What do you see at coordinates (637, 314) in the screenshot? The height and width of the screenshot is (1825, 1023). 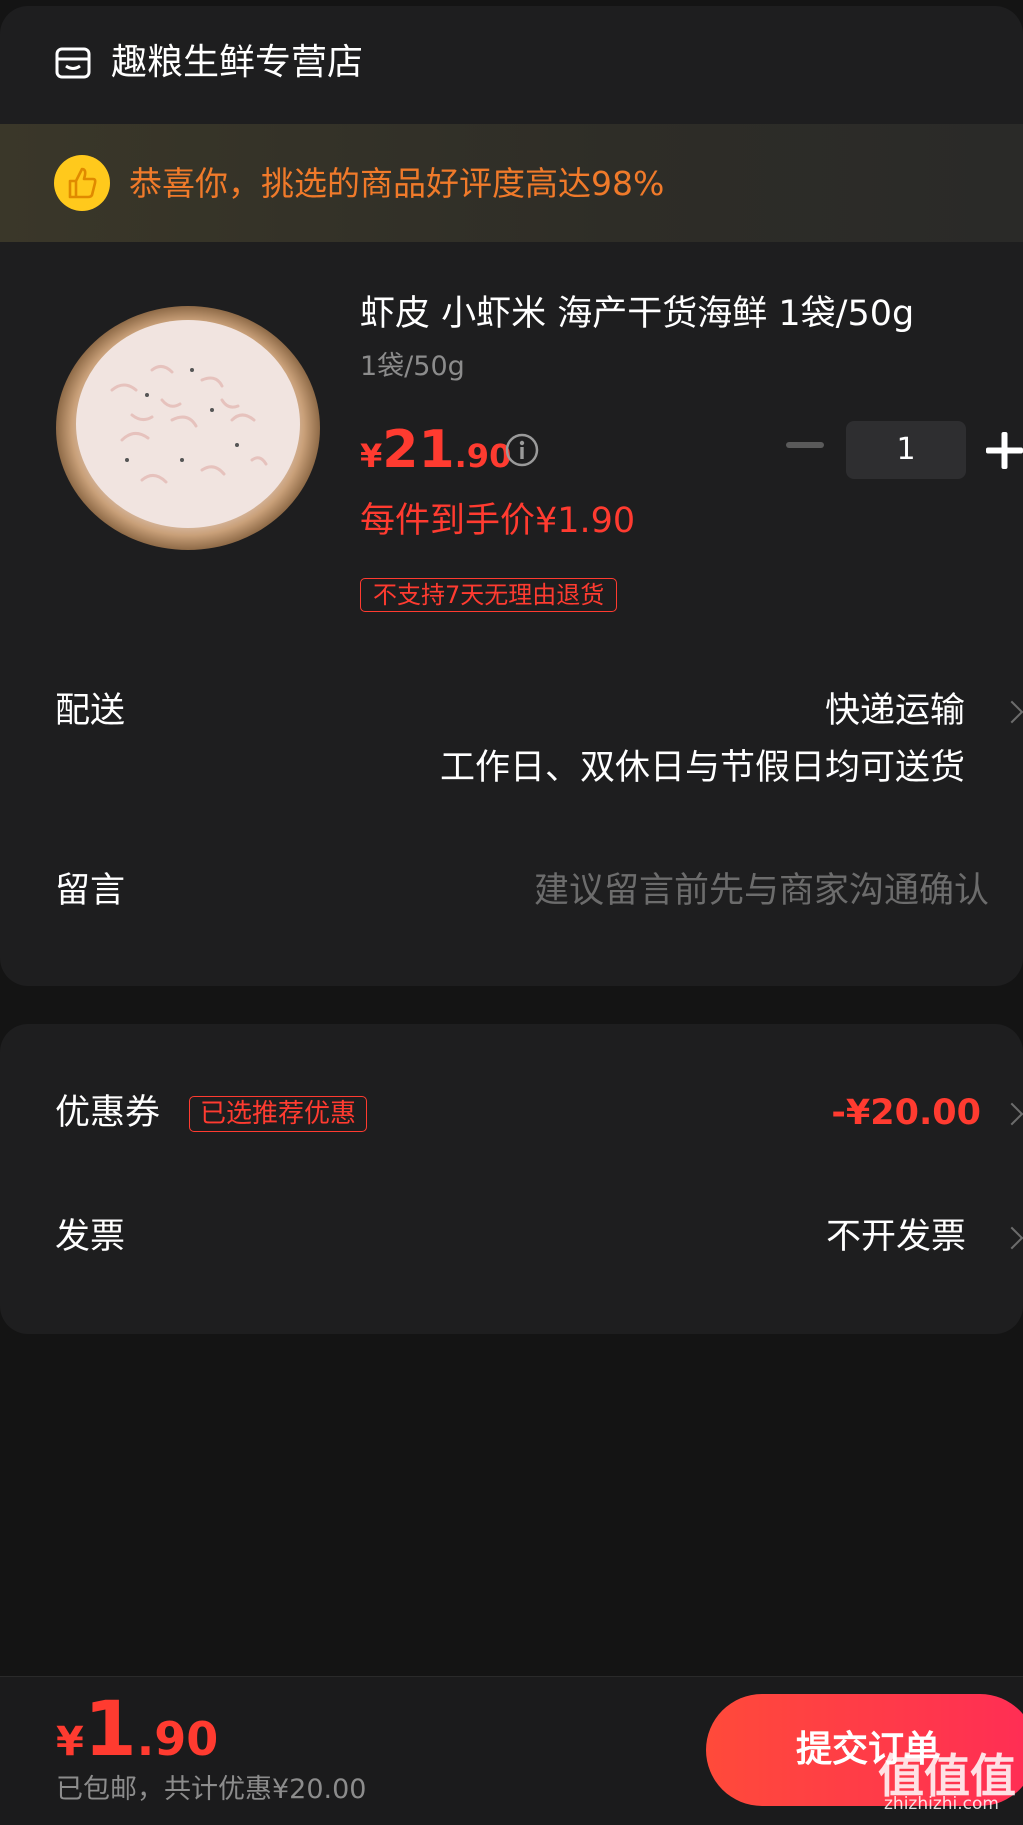 I see `product-title: 虾皮 小虾米 海产干货海鲜 1袋/50g` at bounding box center [637, 314].